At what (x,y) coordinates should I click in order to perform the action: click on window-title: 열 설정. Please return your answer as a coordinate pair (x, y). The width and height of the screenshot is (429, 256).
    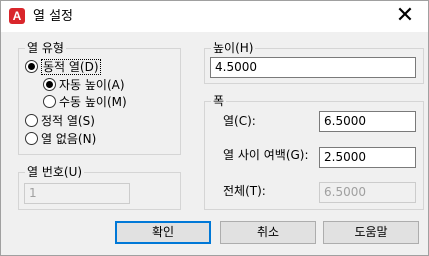
    Looking at the image, I should click on (53, 16).